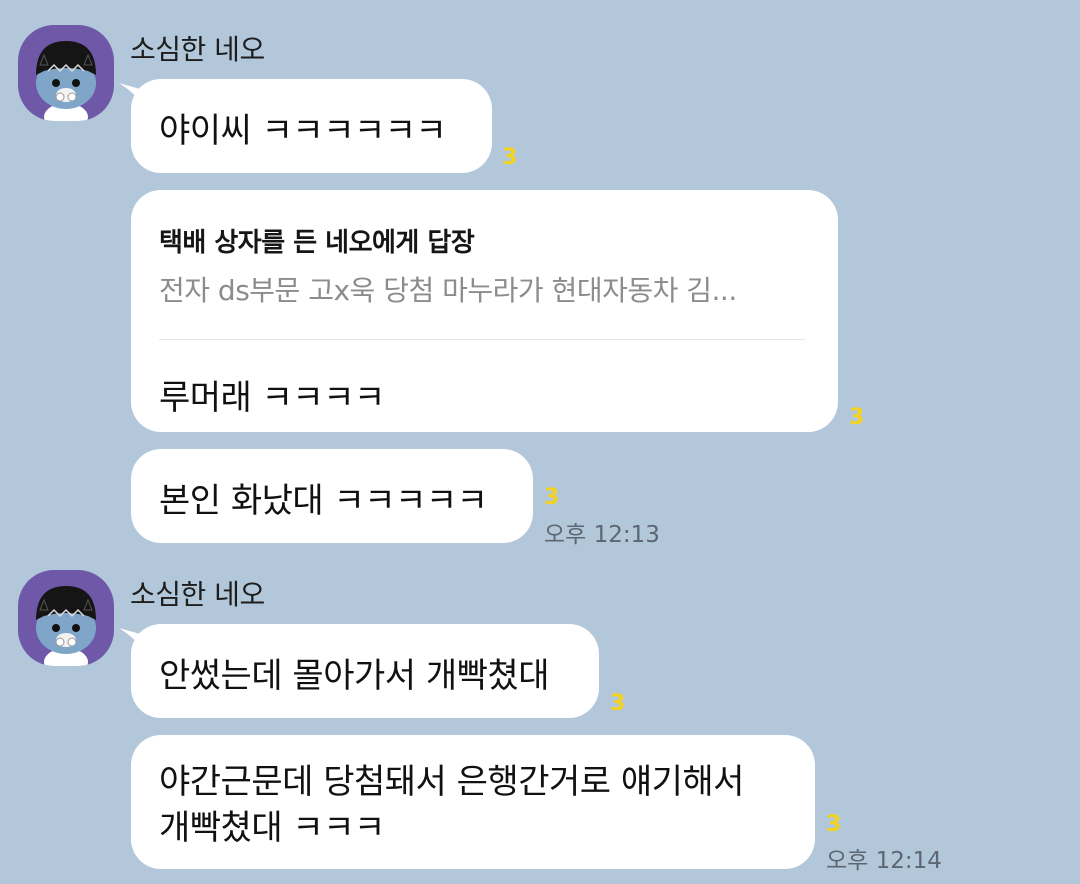 This screenshot has height=884, width=1080. I want to click on message-timestamp: 오후 12:13, so click(602, 535).